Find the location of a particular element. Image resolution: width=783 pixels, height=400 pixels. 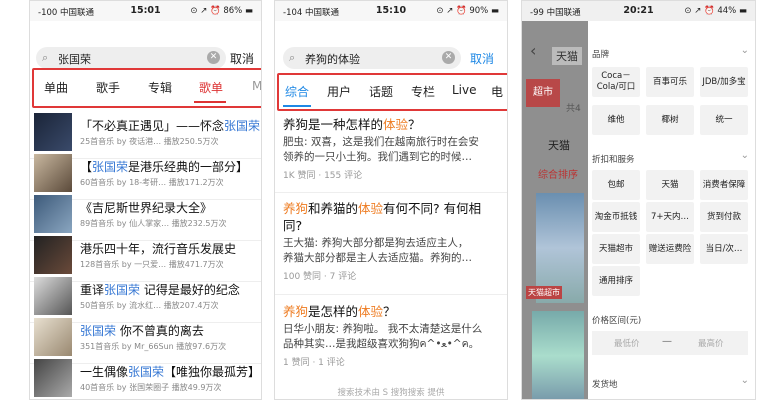

bg-product-image is located at coordinates (558, 355).